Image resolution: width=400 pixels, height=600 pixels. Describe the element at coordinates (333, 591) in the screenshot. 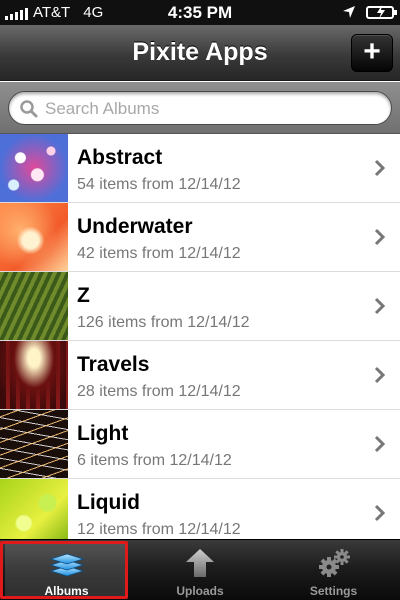

I see `tab-label: Settings` at that location.